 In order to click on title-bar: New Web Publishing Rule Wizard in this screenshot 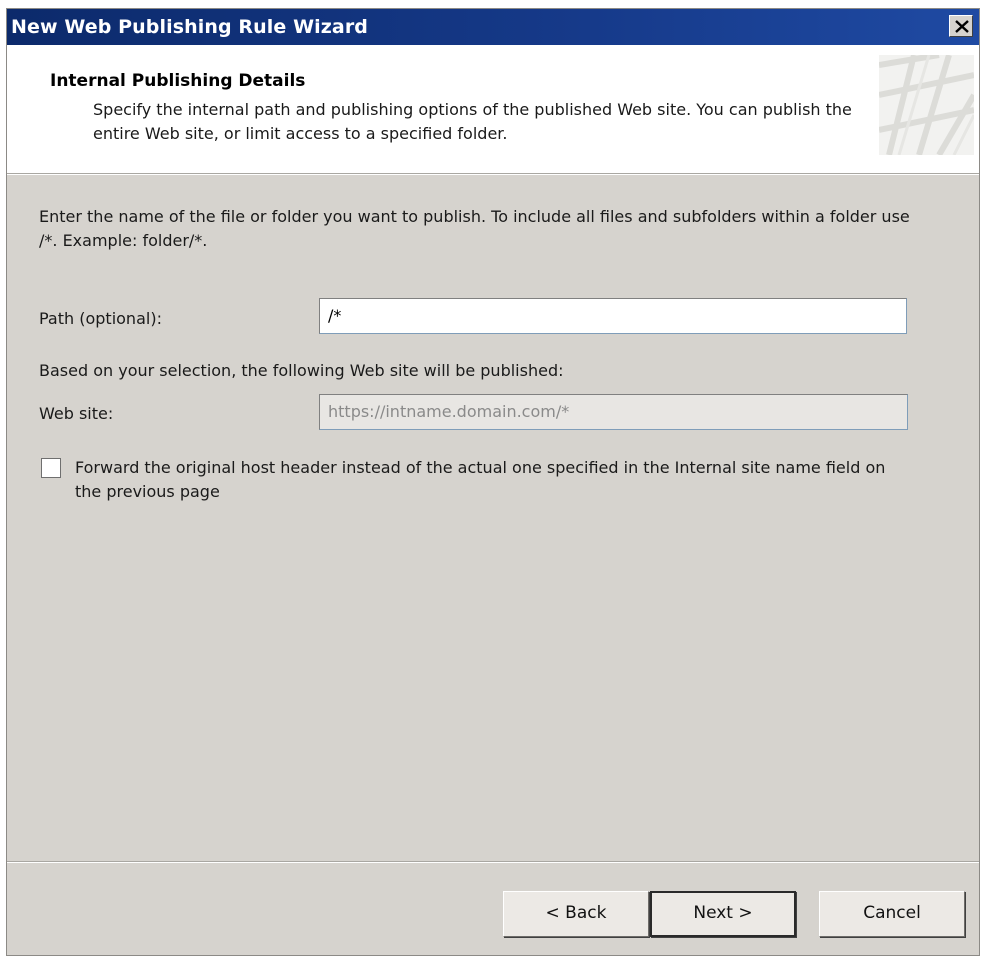, I will do `click(493, 27)`.